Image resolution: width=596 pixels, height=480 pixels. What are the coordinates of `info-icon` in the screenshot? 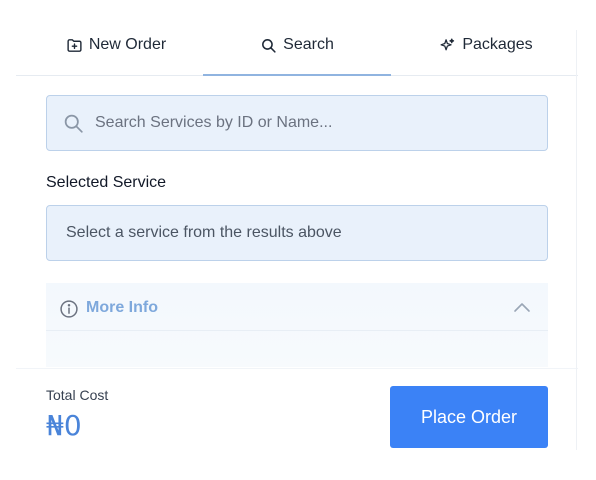 It's located at (69, 309).